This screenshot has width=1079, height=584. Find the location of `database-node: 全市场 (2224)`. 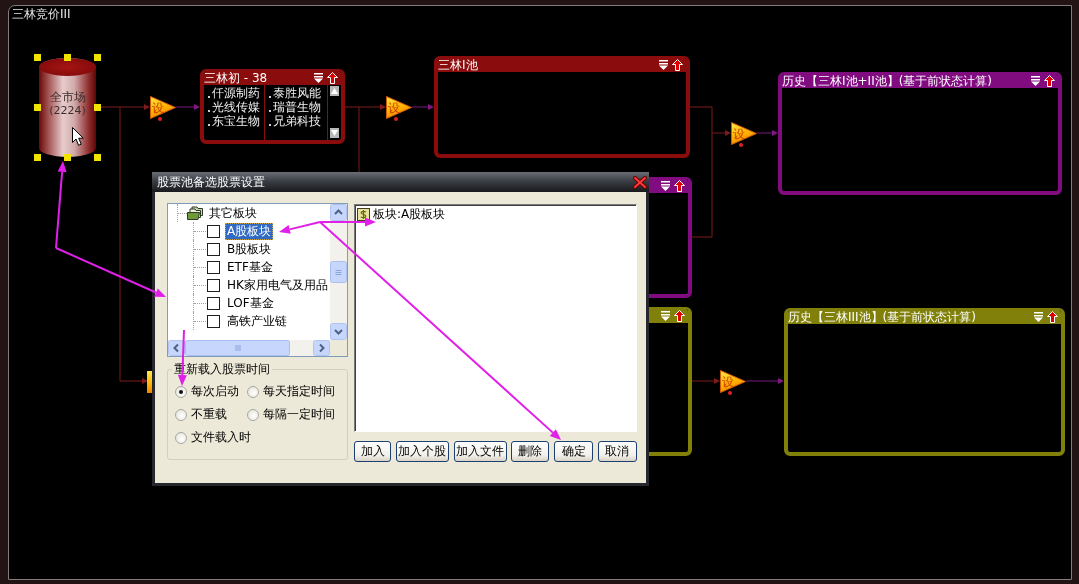

database-node: 全市场 (2224) is located at coordinates (67, 107).